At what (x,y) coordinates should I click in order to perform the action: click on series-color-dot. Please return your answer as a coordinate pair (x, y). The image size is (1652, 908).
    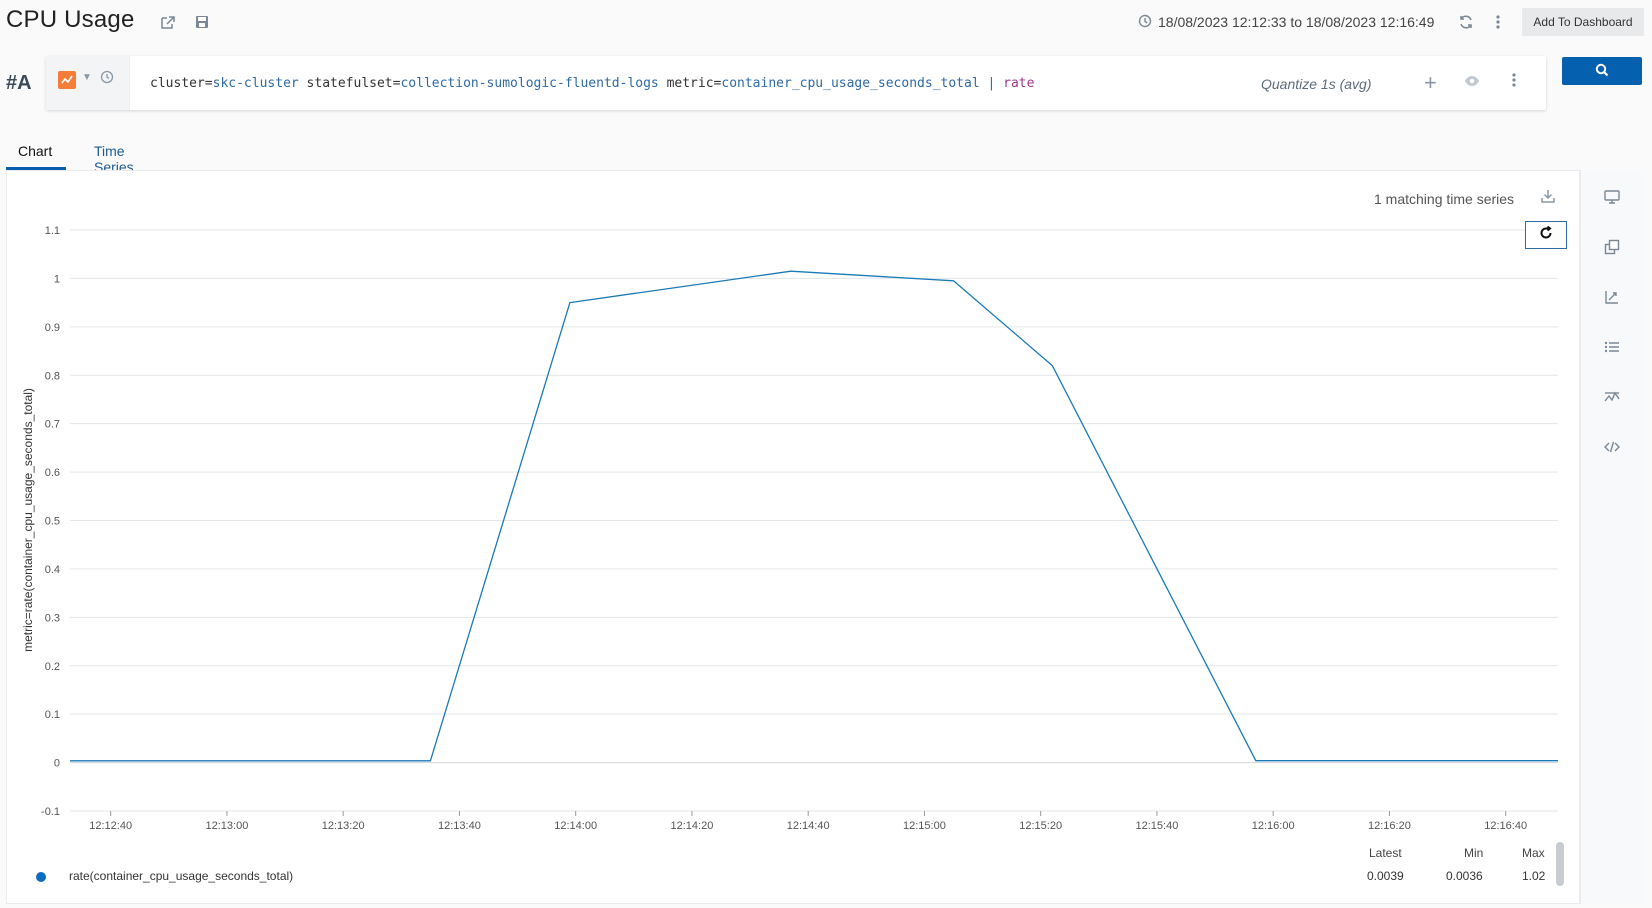
    Looking at the image, I should click on (41, 877).